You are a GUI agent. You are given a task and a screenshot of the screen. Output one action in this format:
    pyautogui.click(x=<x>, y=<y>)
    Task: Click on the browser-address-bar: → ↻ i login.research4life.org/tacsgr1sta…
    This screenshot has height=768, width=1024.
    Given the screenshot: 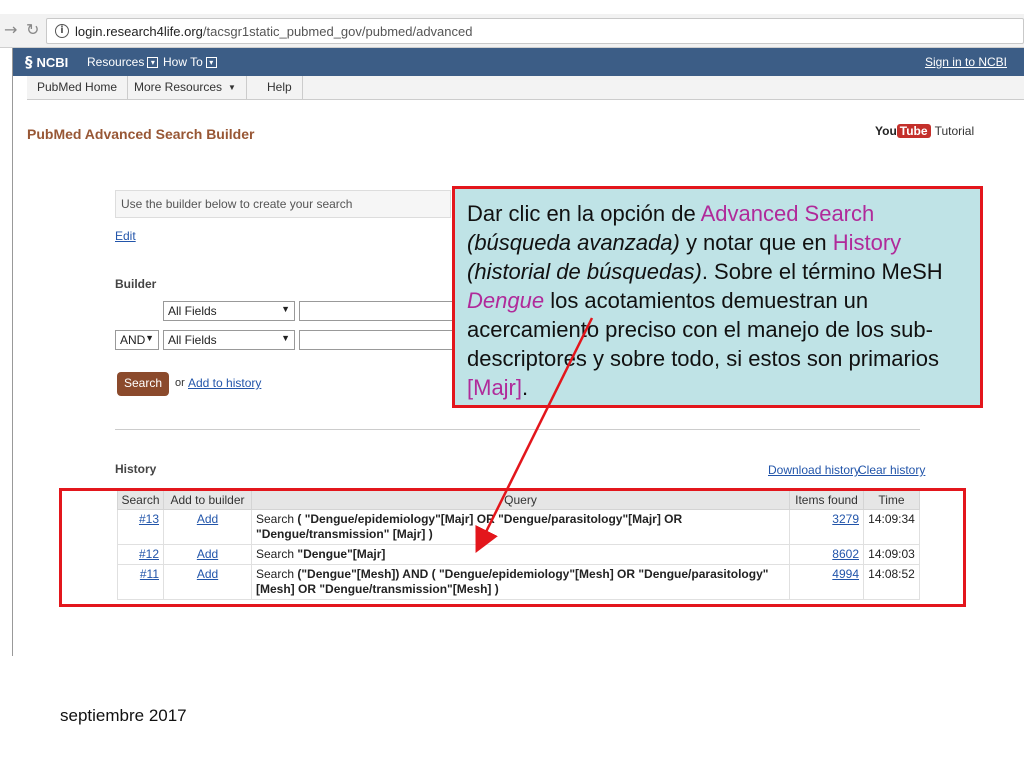 What is the action you would take?
    pyautogui.click(x=512, y=31)
    